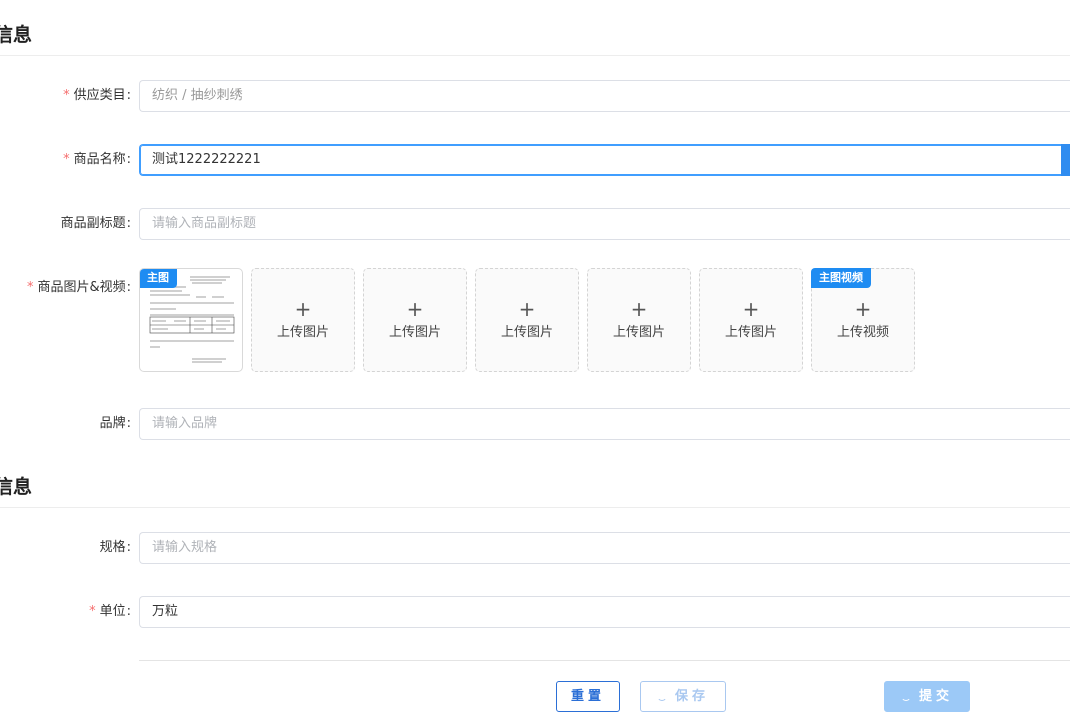  What do you see at coordinates (604, 160) in the screenshot?
I see `product-name-input: 测试1222222221` at bounding box center [604, 160].